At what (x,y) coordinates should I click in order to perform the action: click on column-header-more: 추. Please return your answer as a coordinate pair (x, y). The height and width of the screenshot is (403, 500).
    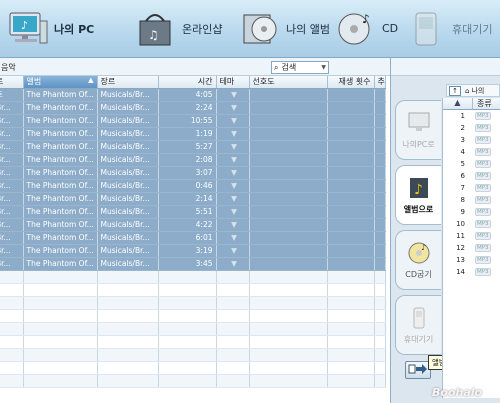
    Looking at the image, I should click on (380, 82).